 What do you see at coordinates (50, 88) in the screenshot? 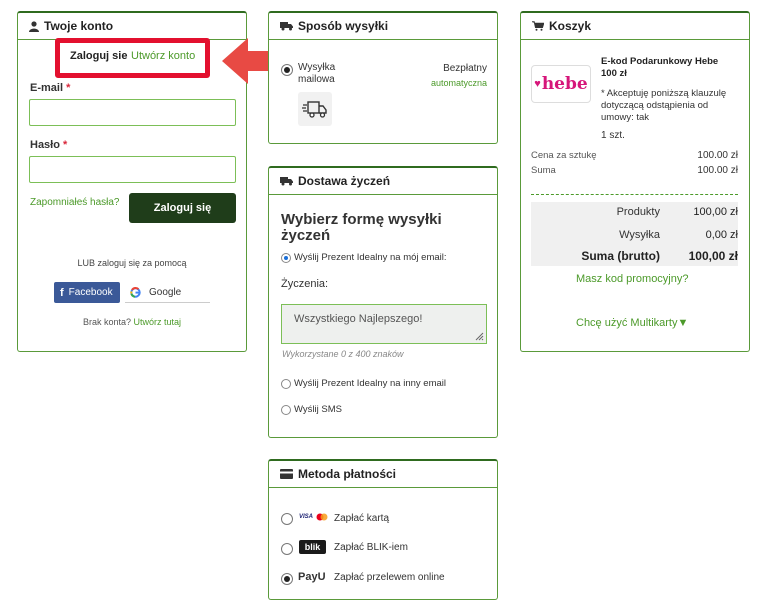
I see `email-label: E-mail *` at bounding box center [50, 88].